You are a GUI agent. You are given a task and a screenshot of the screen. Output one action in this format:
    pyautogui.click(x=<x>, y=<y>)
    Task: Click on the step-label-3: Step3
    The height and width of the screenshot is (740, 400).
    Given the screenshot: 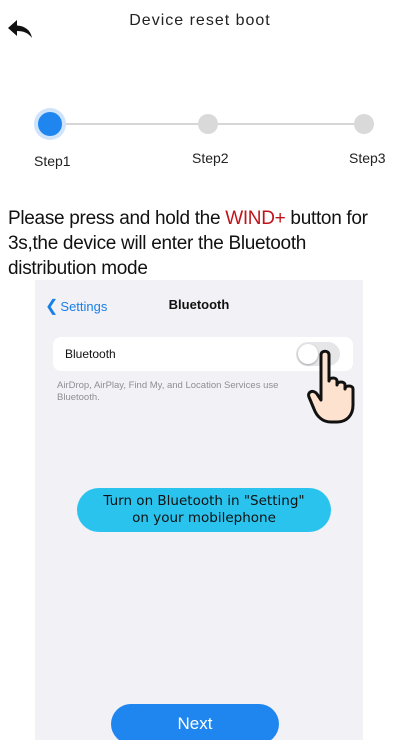 What is the action you would take?
    pyautogui.click(x=367, y=158)
    